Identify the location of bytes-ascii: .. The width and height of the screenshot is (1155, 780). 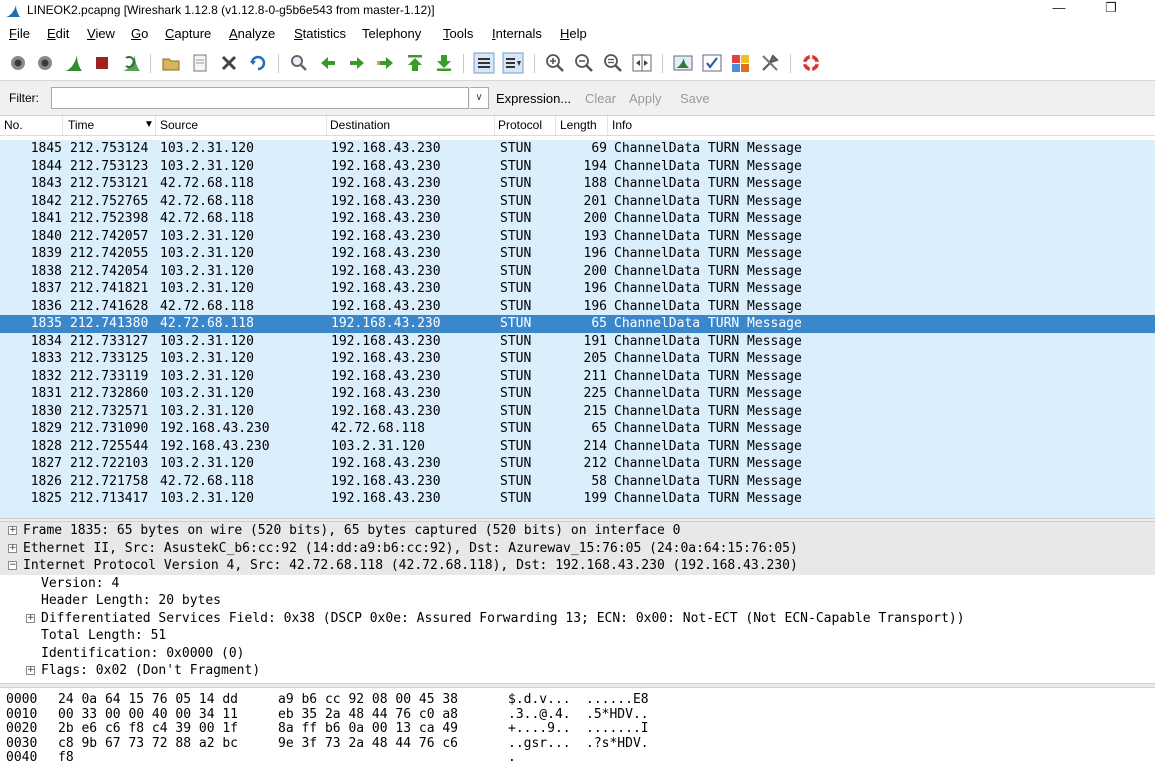
(512, 758).